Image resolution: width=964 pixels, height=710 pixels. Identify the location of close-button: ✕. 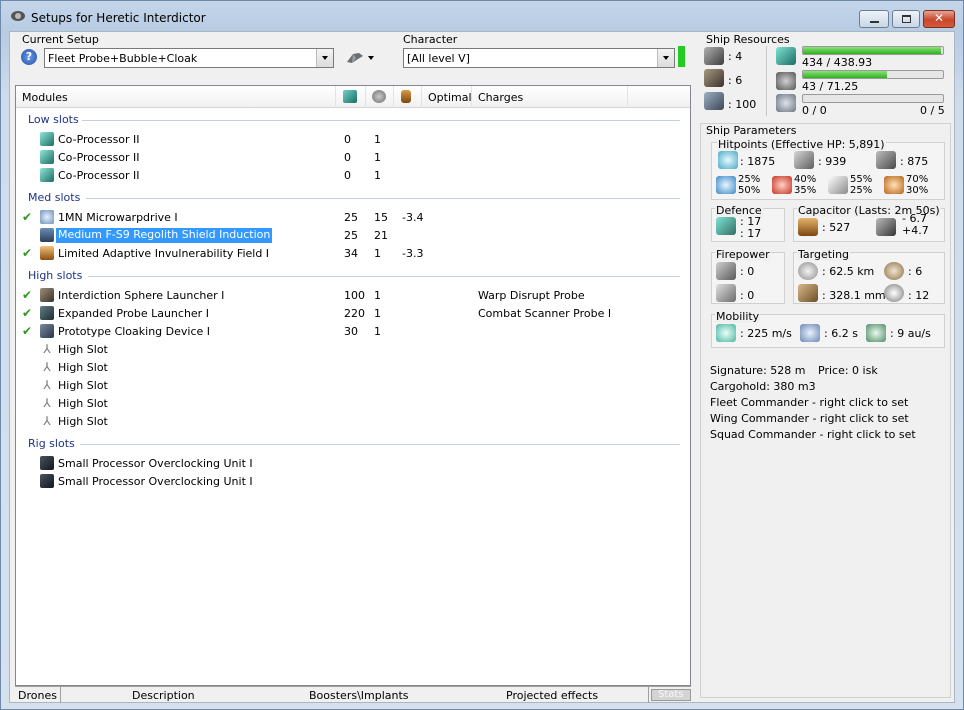
(939, 19).